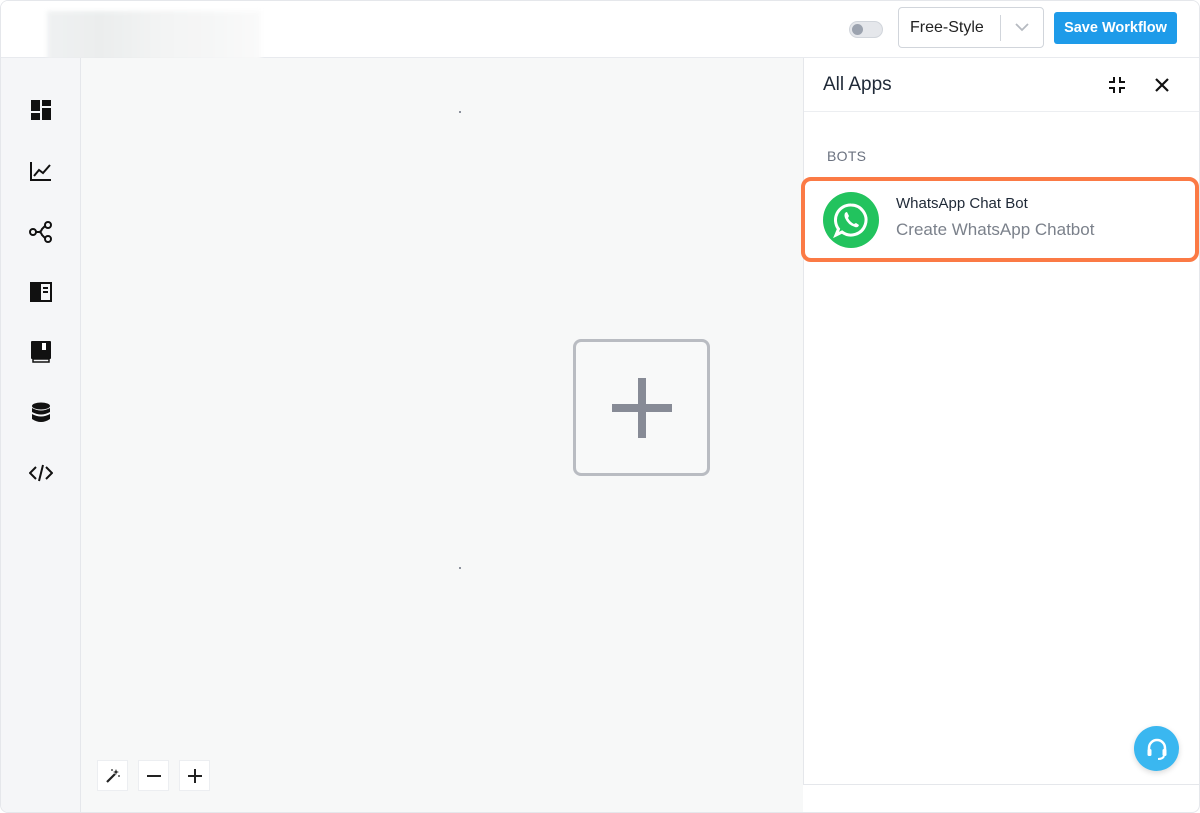  Describe the element at coordinates (1117, 85) in the screenshot. I see `collapse-icon` at that location.